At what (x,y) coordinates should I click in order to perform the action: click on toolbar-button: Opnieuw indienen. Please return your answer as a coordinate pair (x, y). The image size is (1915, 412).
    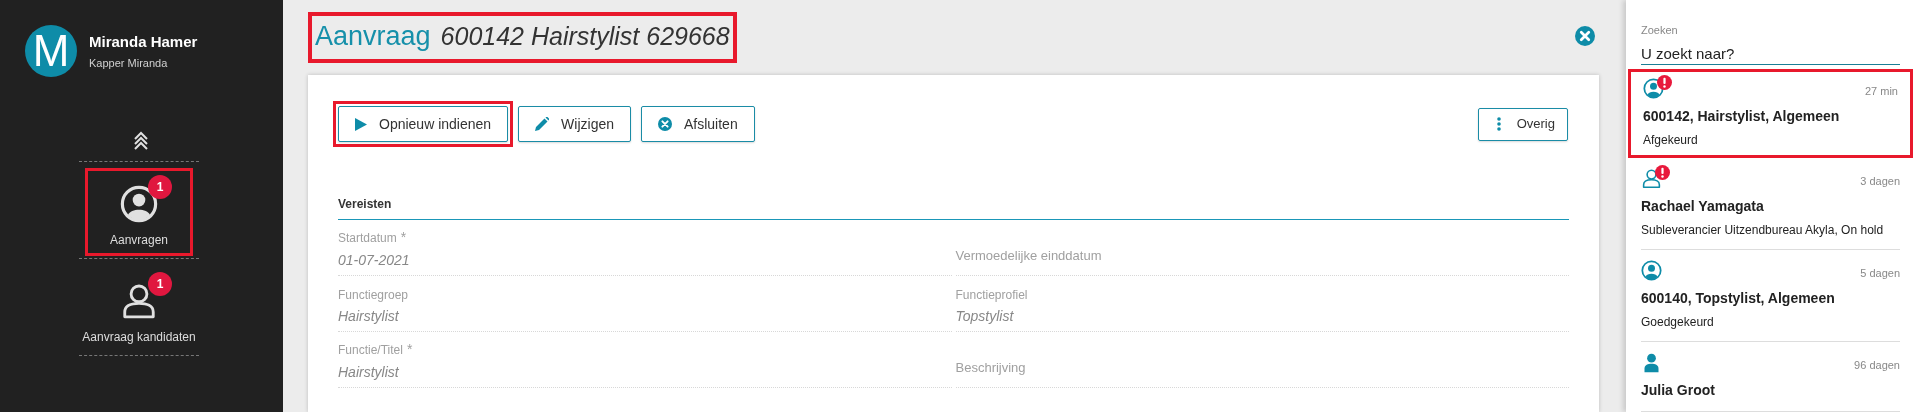
    Looking at the image, I should click on (423, 124).